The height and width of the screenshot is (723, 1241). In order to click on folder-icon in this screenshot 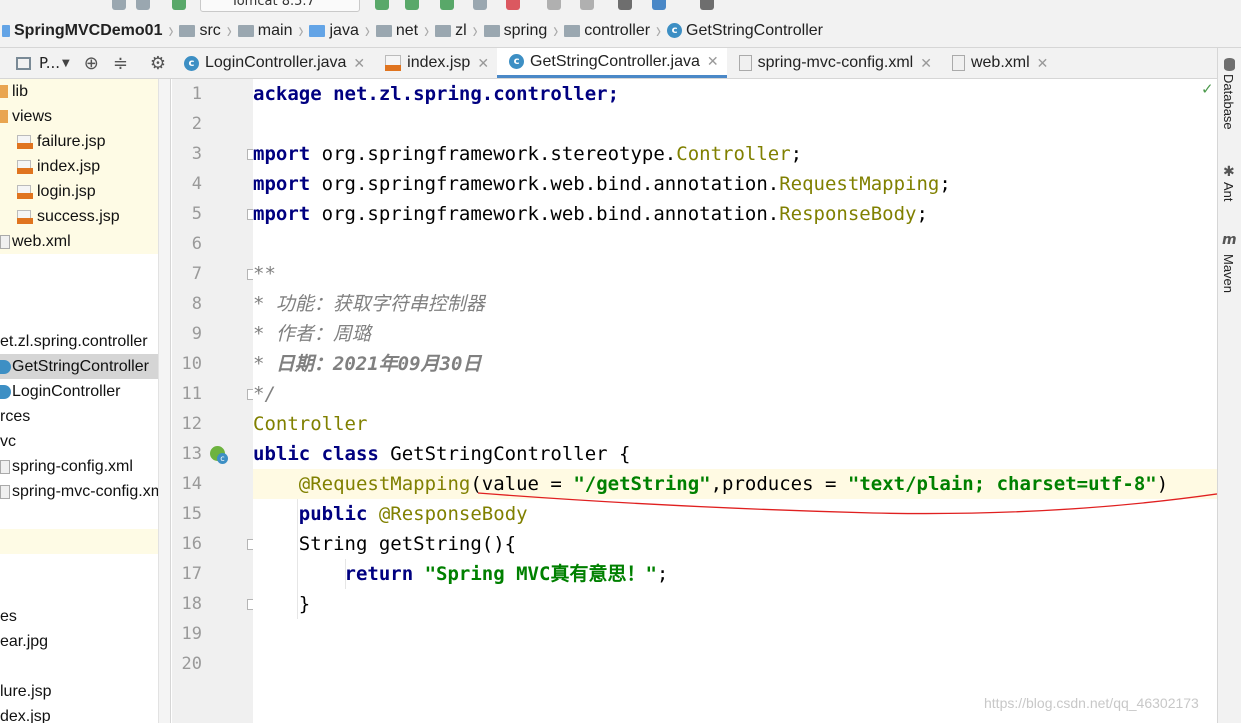, I will do `click(187, 31)`.